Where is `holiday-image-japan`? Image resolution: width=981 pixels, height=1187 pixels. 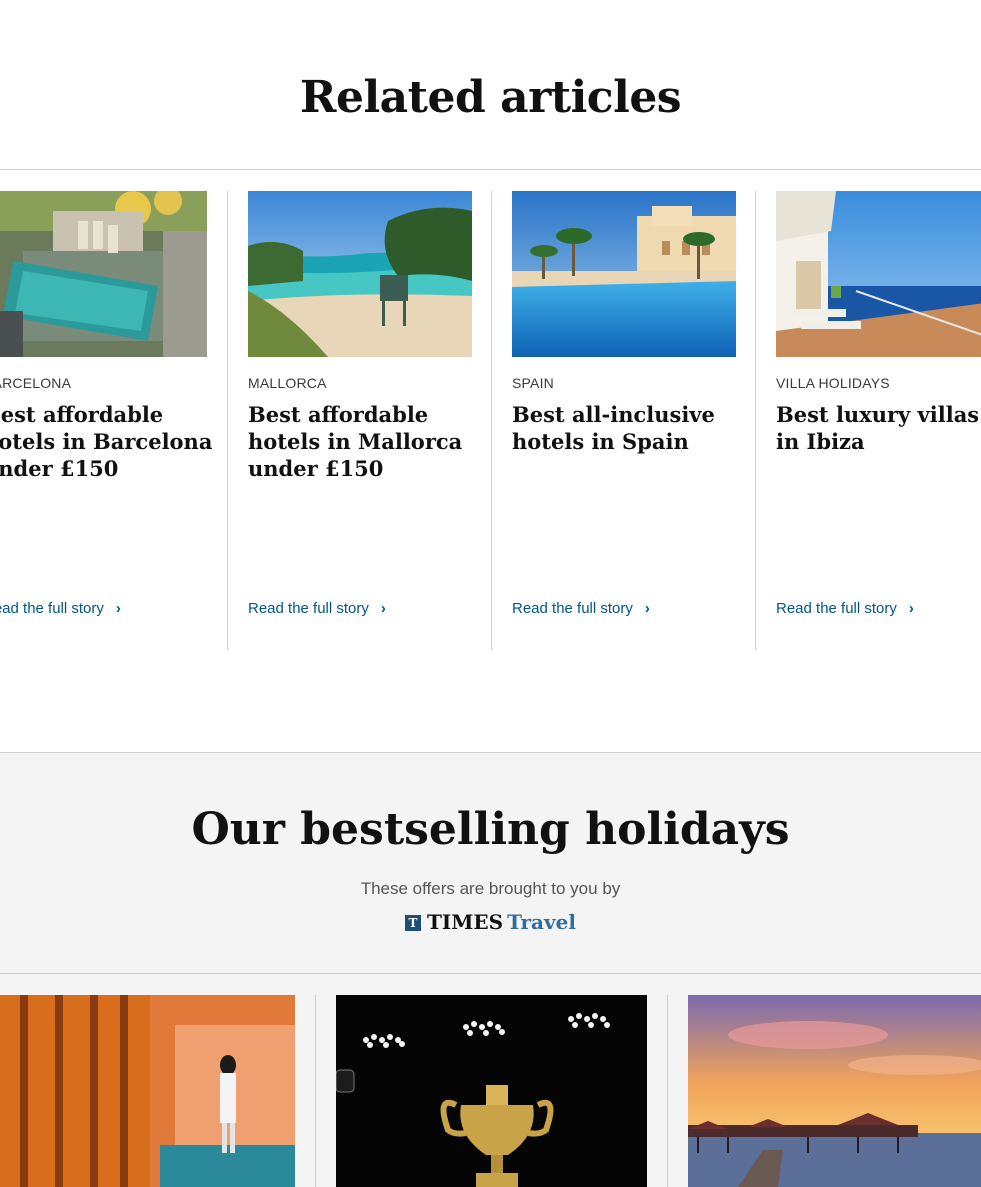
holiday-image-japan is located at coordinates (147, 1091).